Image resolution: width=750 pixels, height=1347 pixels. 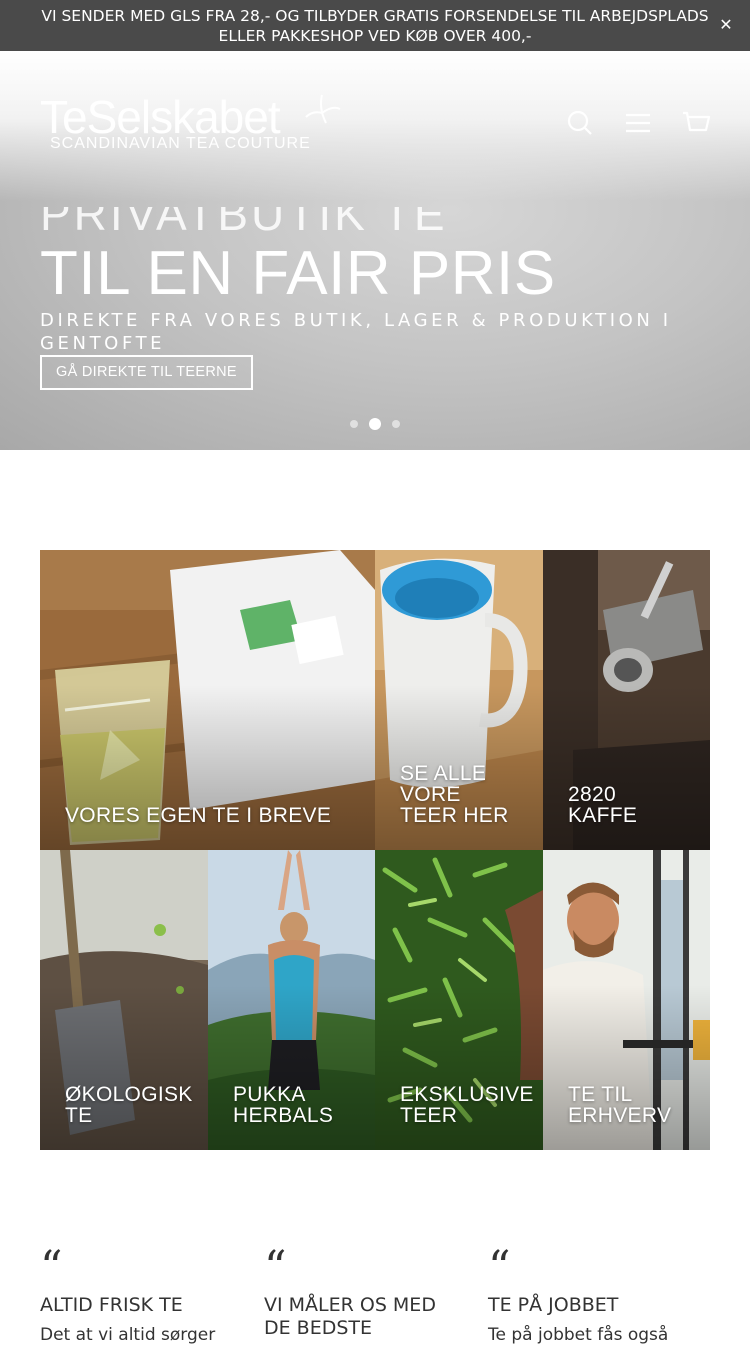 What do you see at coordinates (696, 123) in the screenshot?
I see `cart-icon` at bounding box center [696, 123].